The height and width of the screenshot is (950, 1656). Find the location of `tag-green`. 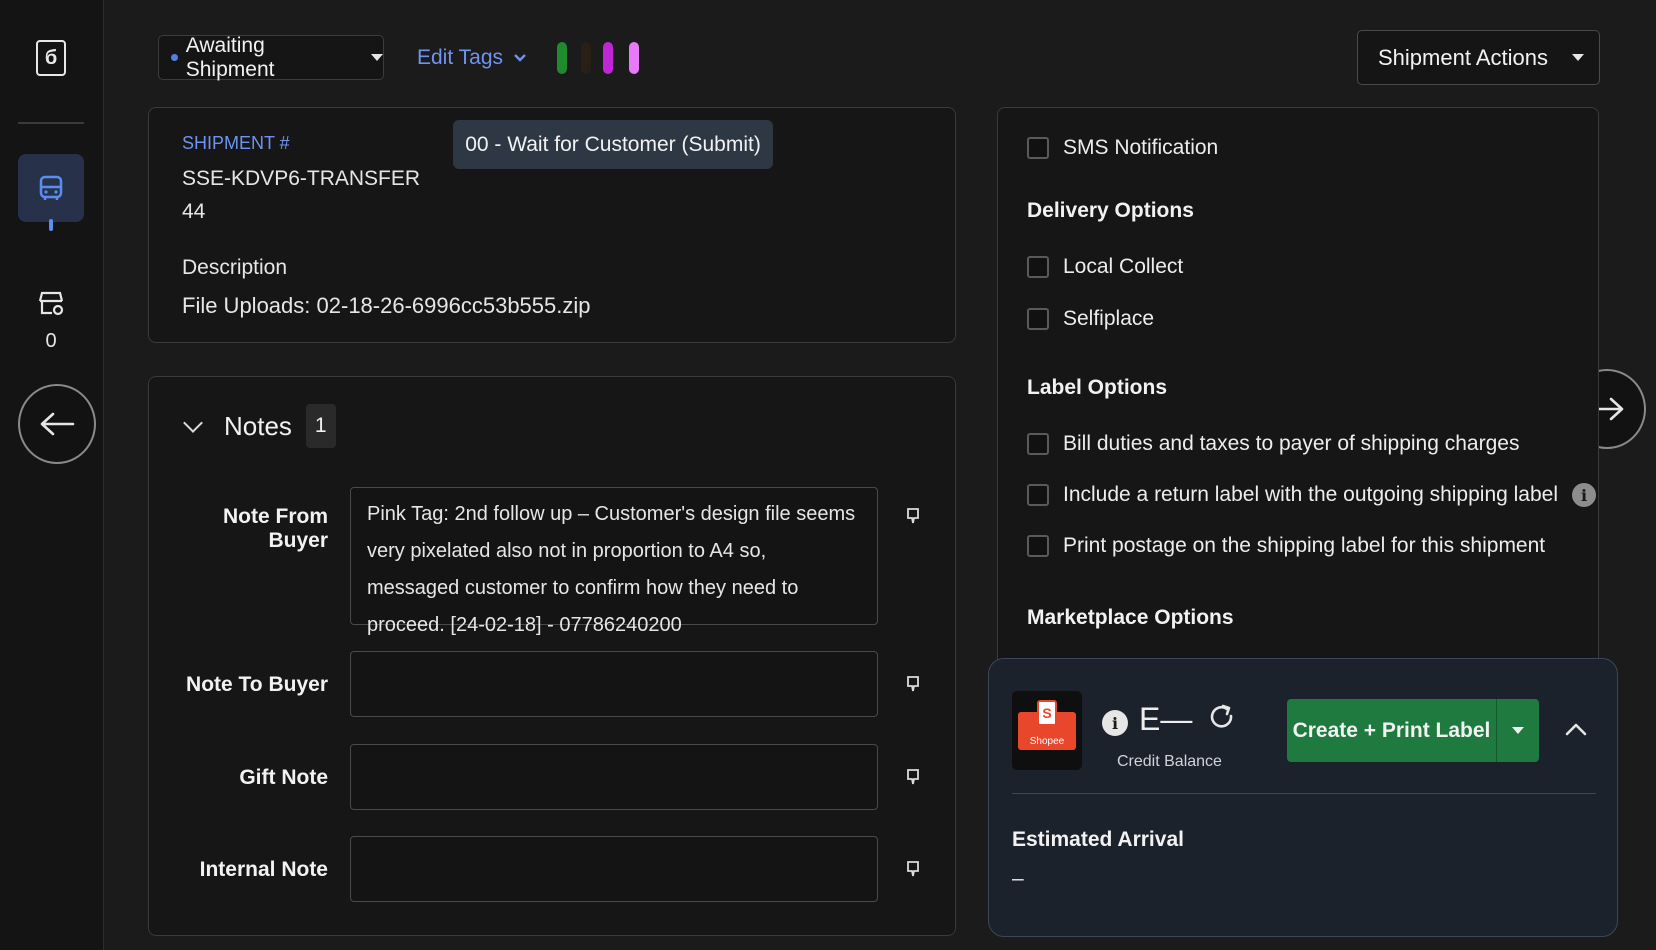

tag-green is located at coordinates (562, 58).